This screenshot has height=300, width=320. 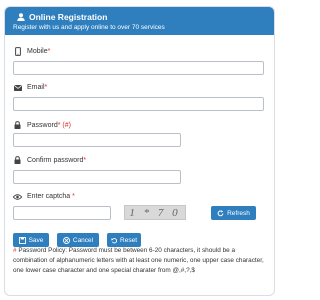 What do you see at coordinates (36, 240) in the screenshot?
I see `save-button-label: Save` at bounding box center [36, 240].